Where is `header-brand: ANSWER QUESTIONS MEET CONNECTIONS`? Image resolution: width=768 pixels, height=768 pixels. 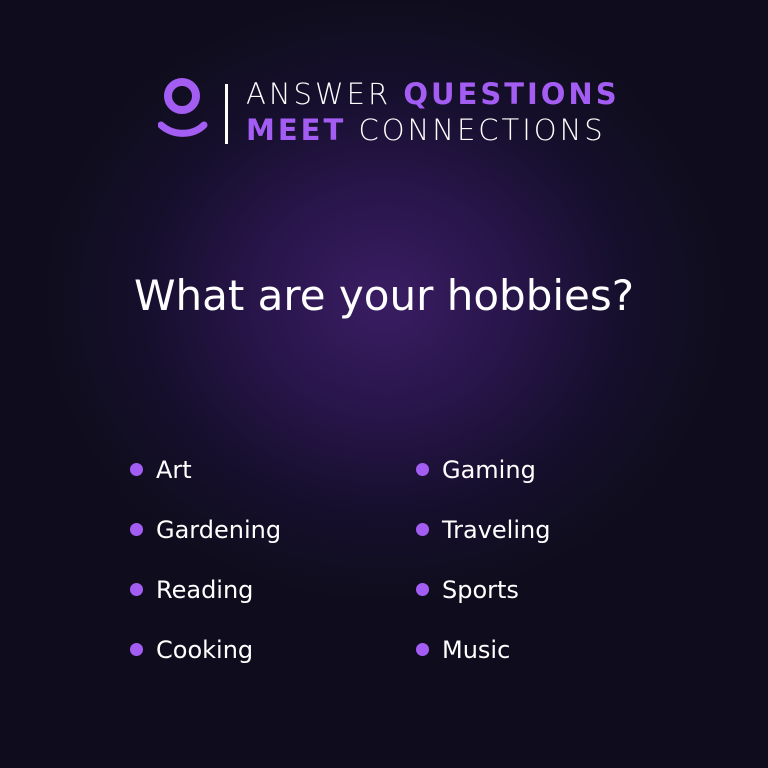 header-brand: ANSWER QUESTIONS MEET CONNECTIONS is located at coordinates (388, 113).